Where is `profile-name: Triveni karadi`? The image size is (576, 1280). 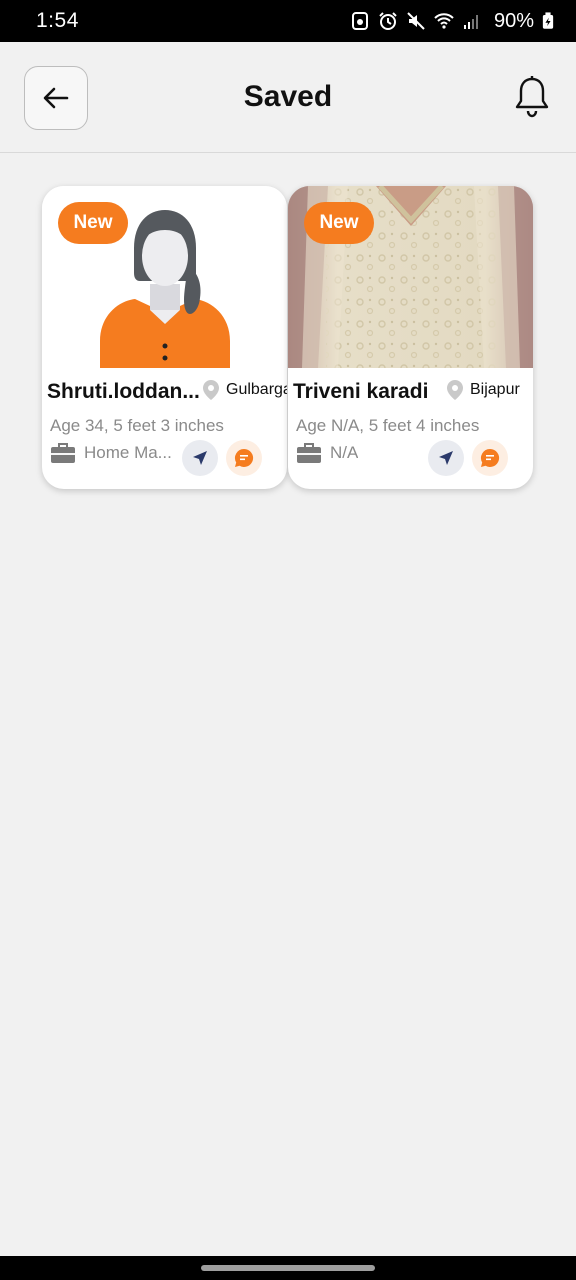
profile-name: Triveni karadi is located at coordinates (360, 392).